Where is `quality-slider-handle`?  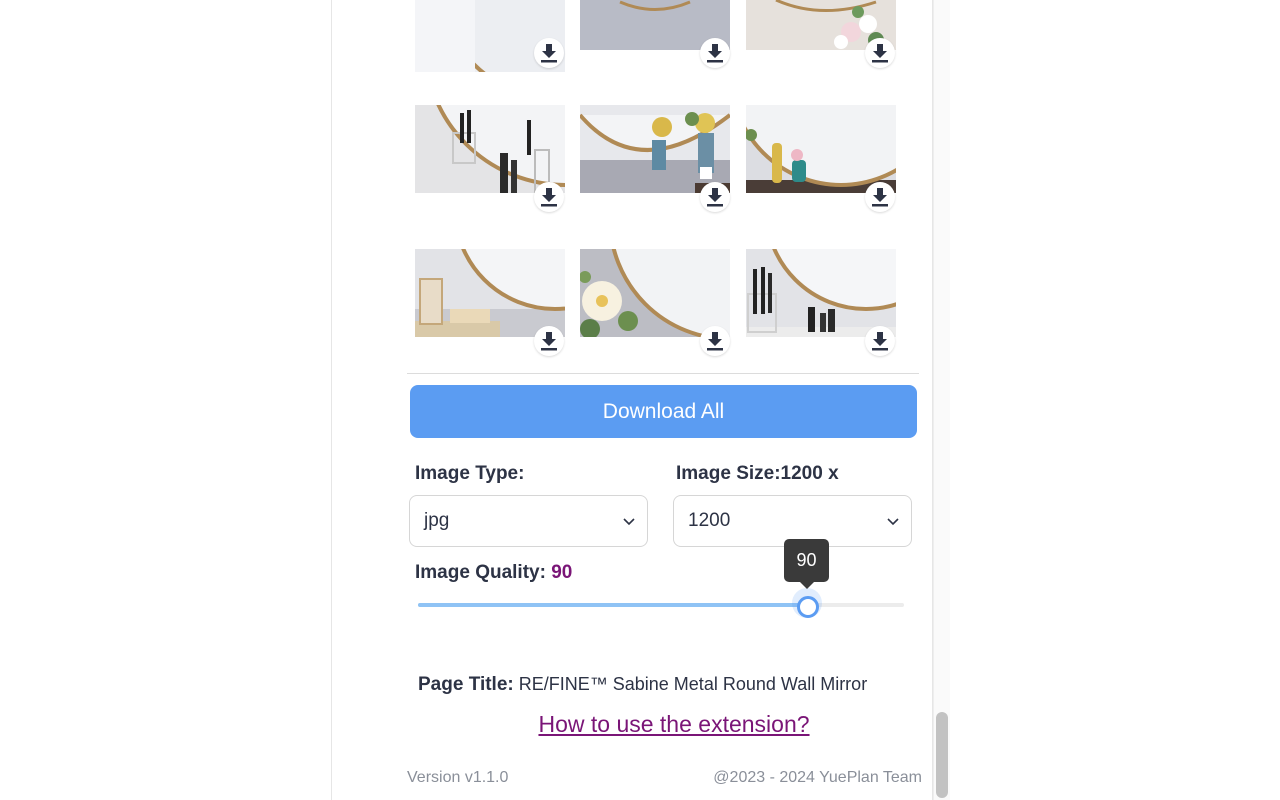
quality-slider-handle is located at coordinates (808, 607).